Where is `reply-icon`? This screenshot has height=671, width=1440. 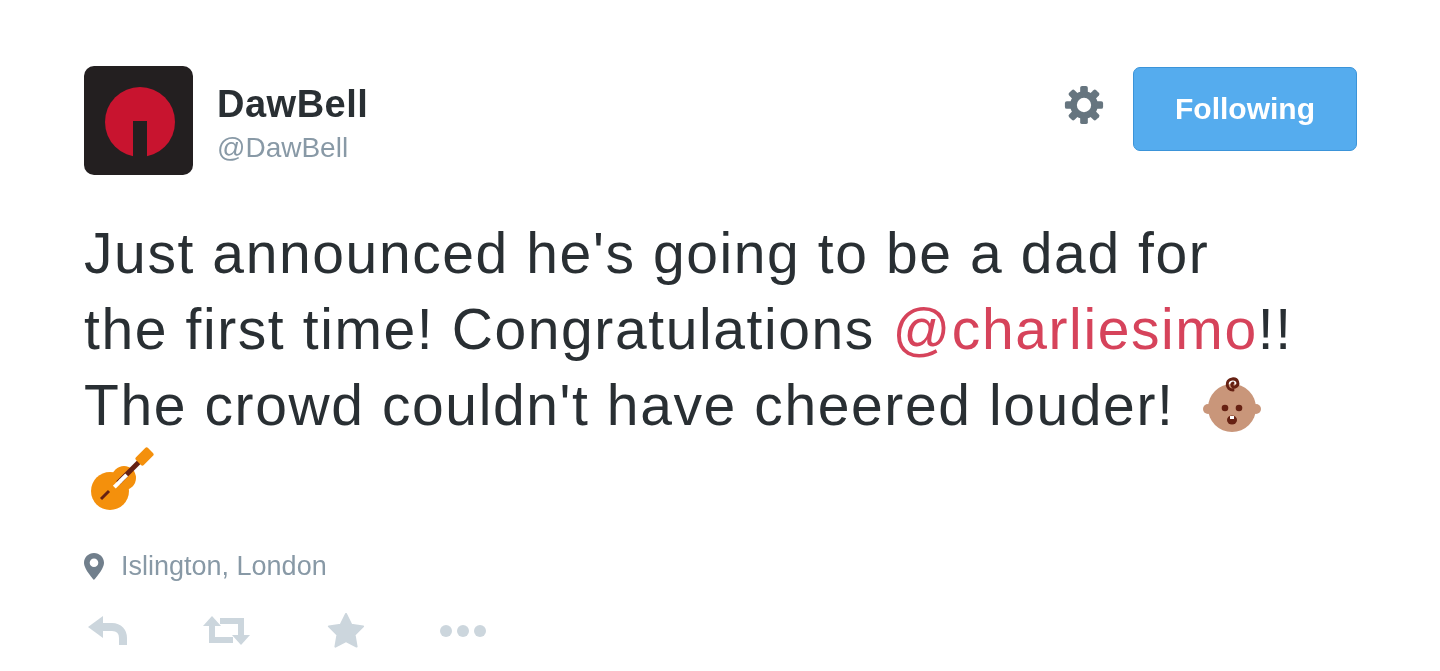 reply-icon is located at coordinates (107, 630).